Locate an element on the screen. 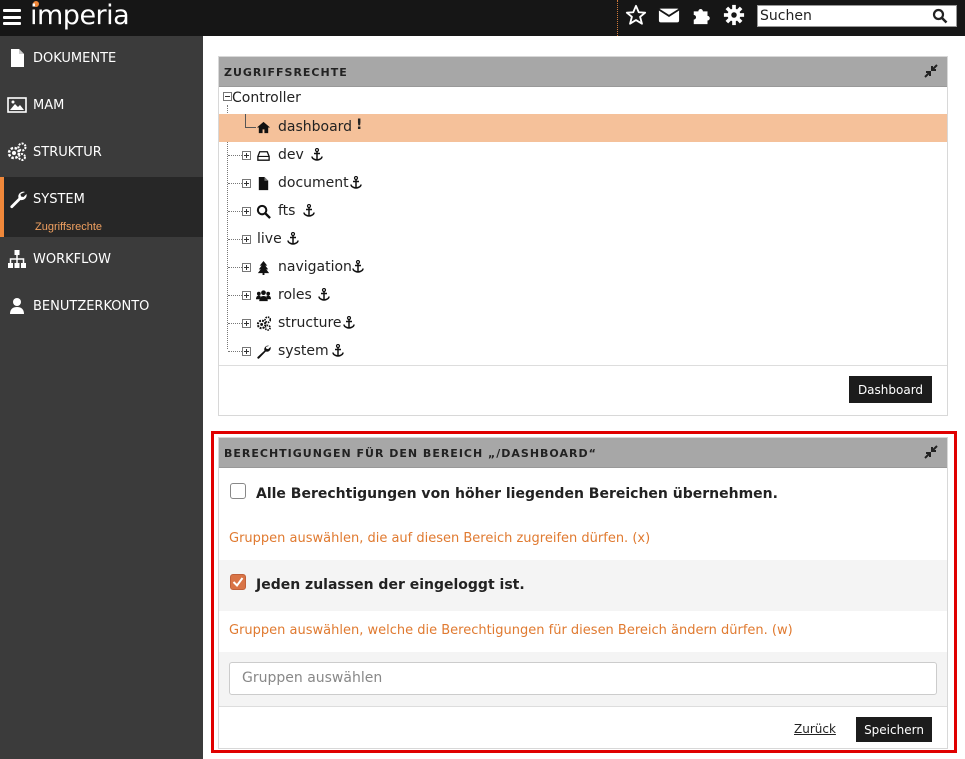 This screenshot has width=965, height=759. sidebar-item-label: WORKFLOW is located at coordinates (72, 259).